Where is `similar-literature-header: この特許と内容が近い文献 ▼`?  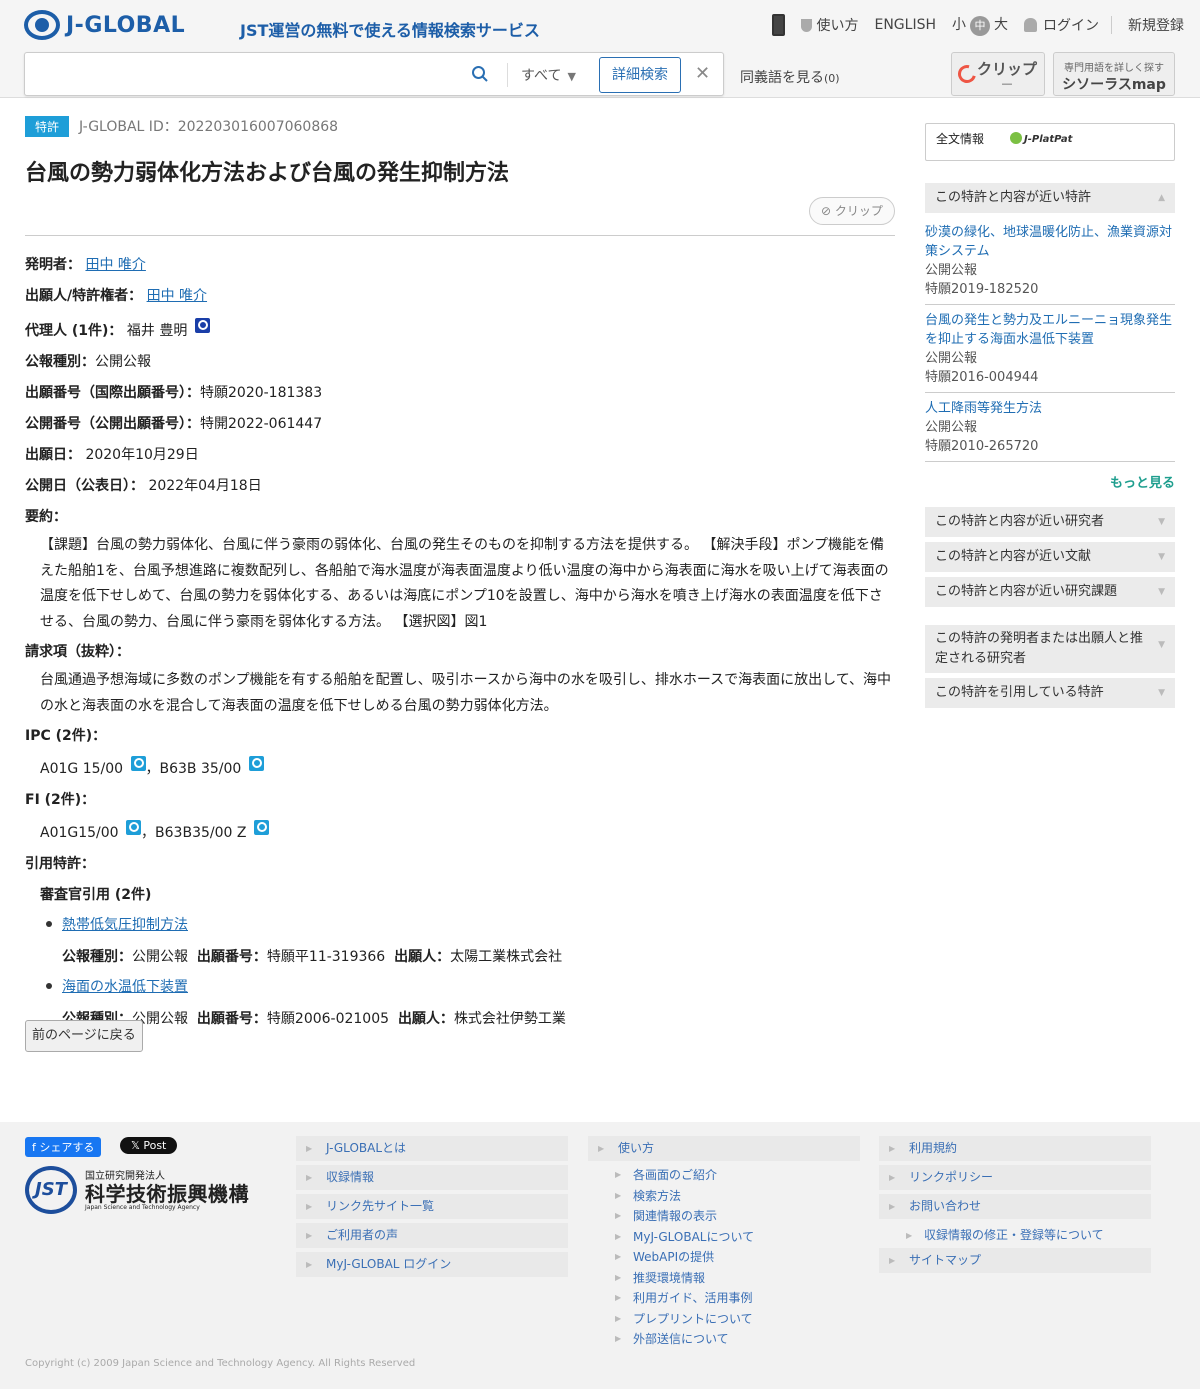 similar-literature-header: この特許と内容が近い文献 ▼ is located at coordinates (1050, 557).